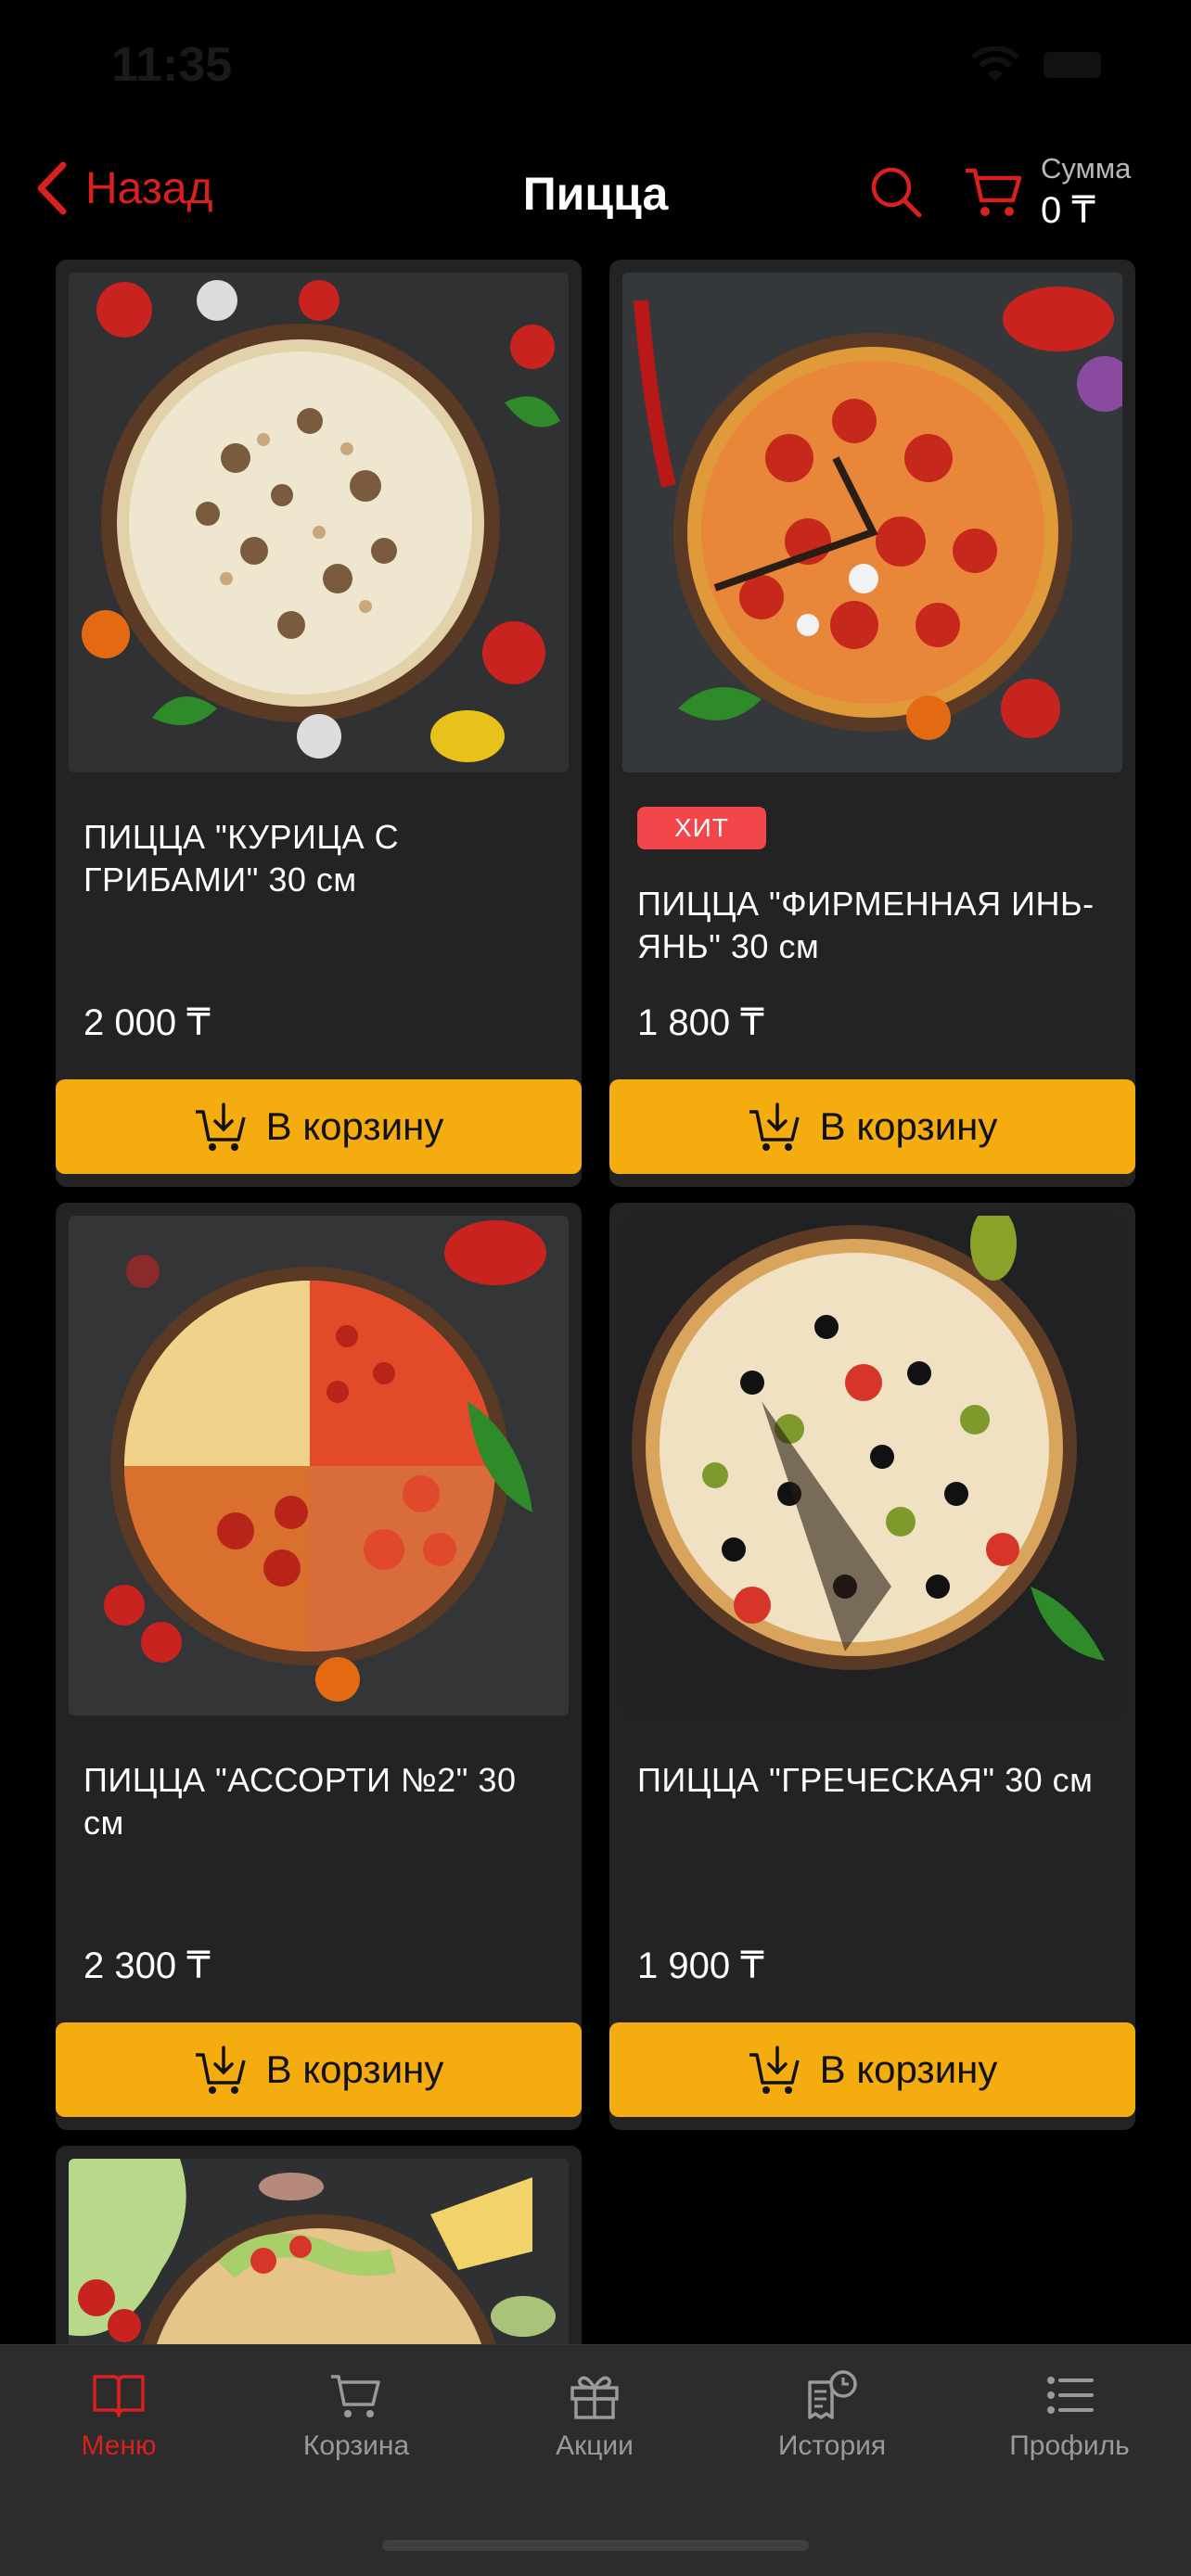 This screenshot has height=2576, width=1191. I want to click on tab-cart: Корзина, so click(356, 2415).